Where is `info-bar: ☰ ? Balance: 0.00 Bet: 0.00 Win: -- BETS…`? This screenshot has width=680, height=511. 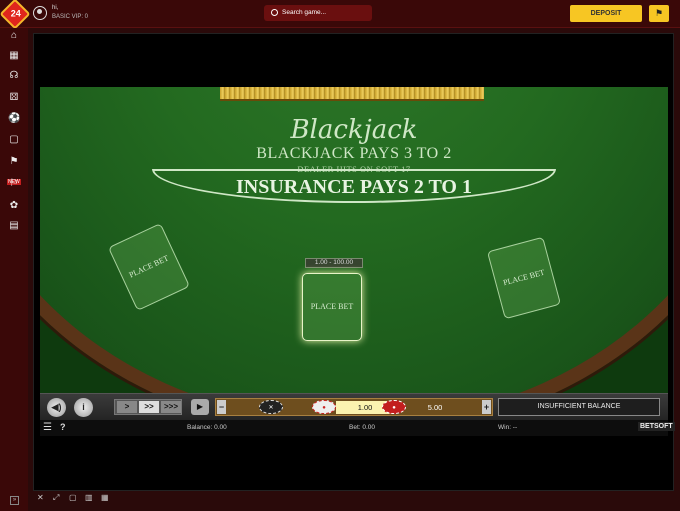 info-bar: ☰ ? Balance: 0.00 Bet: 0.00 Win: -- BETS… is located at coordinates (357, 428).